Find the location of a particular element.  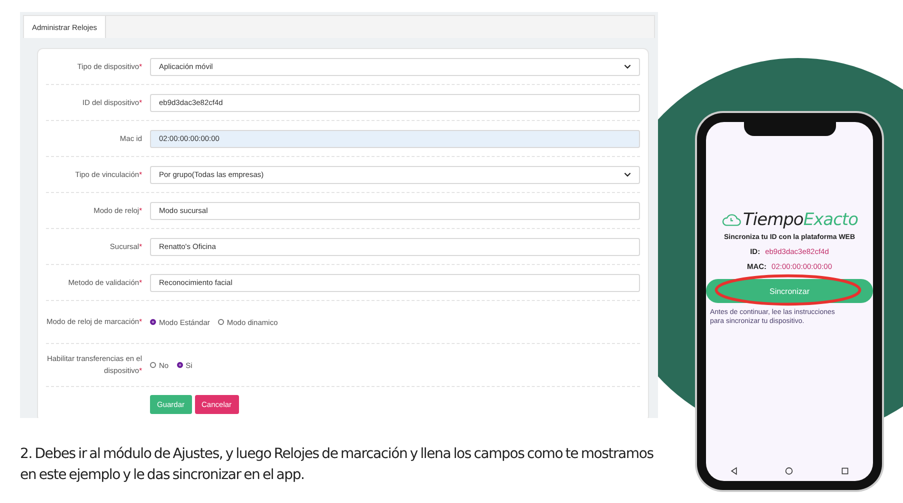

back-icon is located at coordinates (734, 471).